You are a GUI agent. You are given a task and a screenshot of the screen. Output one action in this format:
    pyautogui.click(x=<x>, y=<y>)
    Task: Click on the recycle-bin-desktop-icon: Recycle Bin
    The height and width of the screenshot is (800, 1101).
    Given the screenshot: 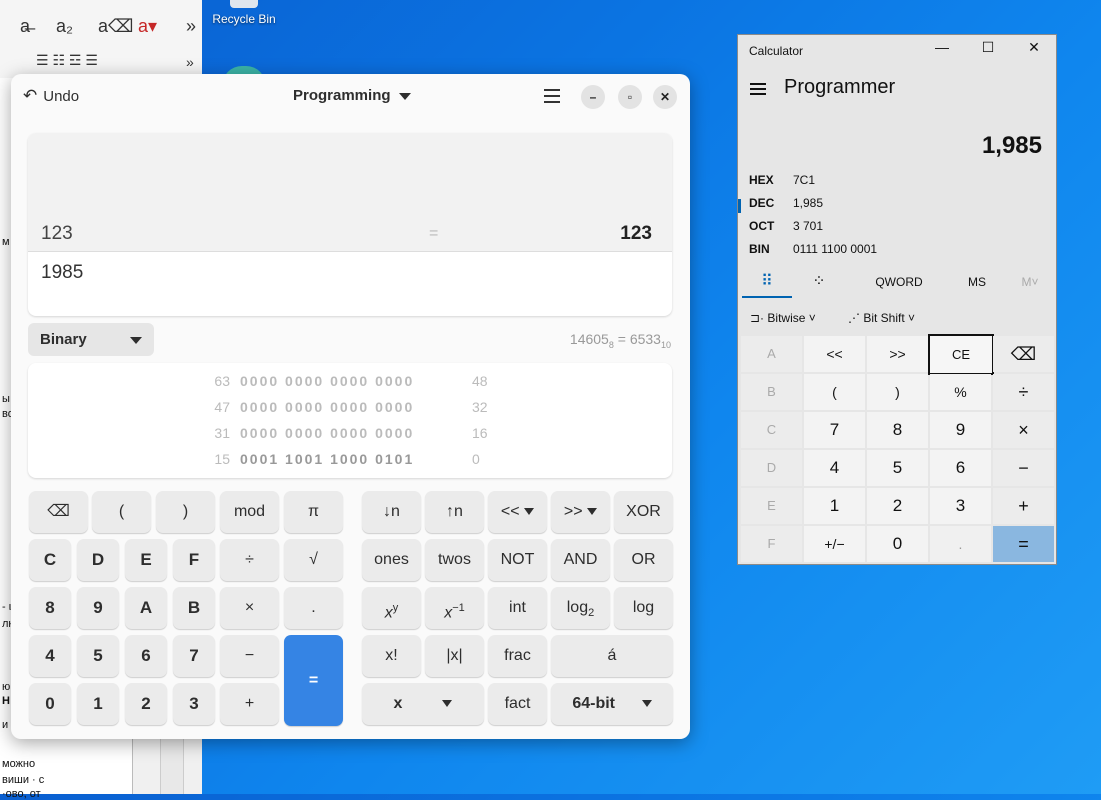 What is the action you would take?
    pyautogui.click(x=244, y=13)
    